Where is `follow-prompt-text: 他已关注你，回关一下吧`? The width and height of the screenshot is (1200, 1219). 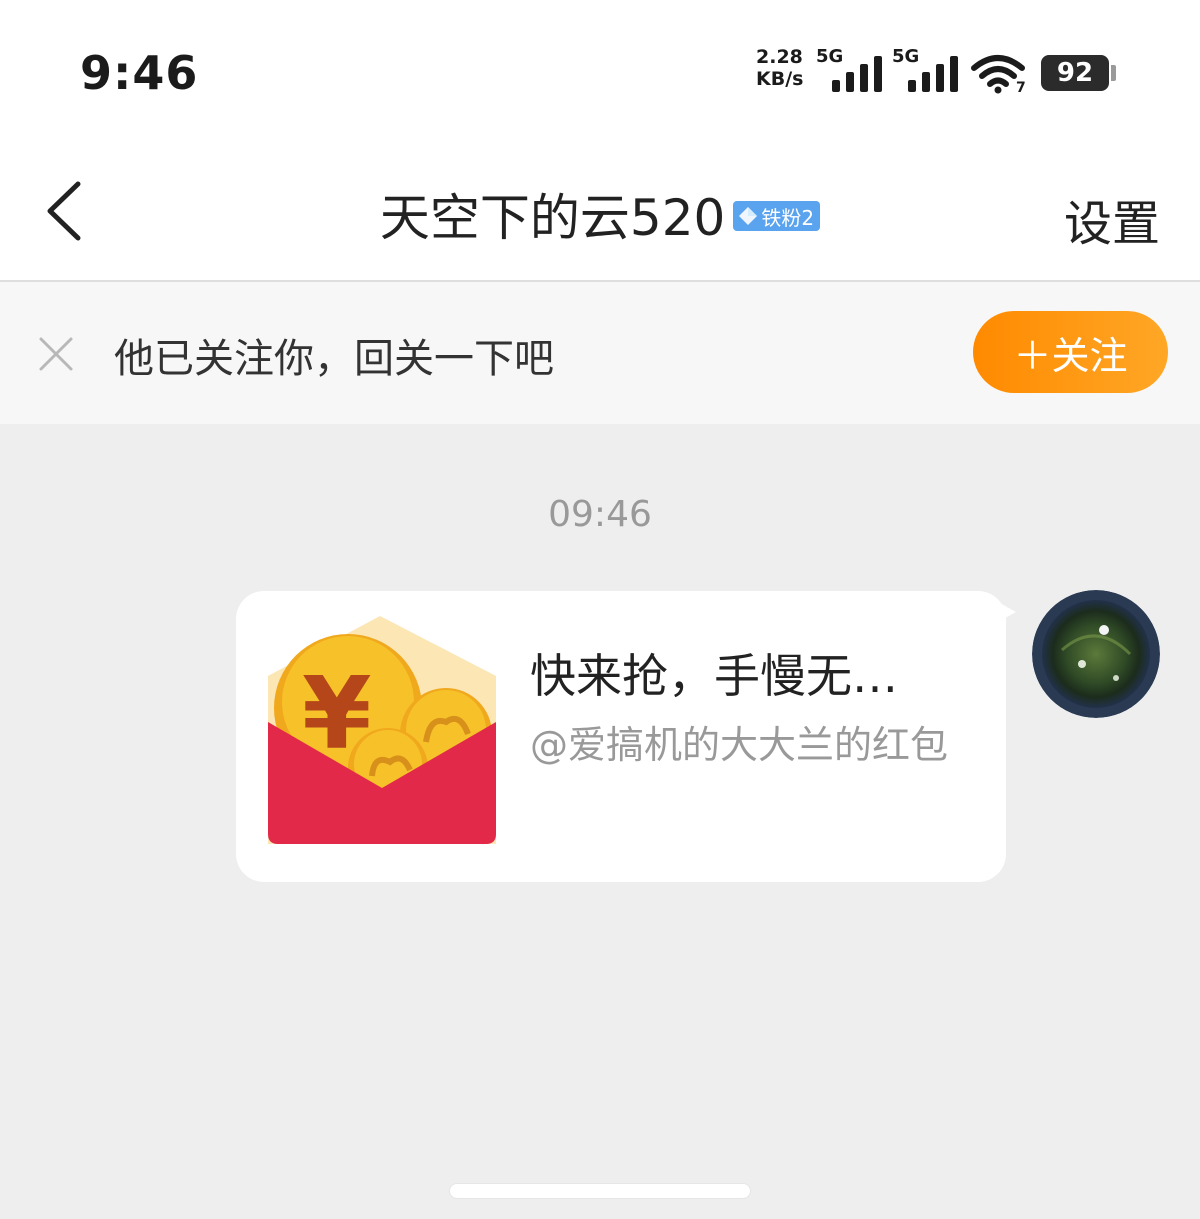 follow-prompt-text: 他已关注你，回关一下吧 is located at coordinates (334, 359).